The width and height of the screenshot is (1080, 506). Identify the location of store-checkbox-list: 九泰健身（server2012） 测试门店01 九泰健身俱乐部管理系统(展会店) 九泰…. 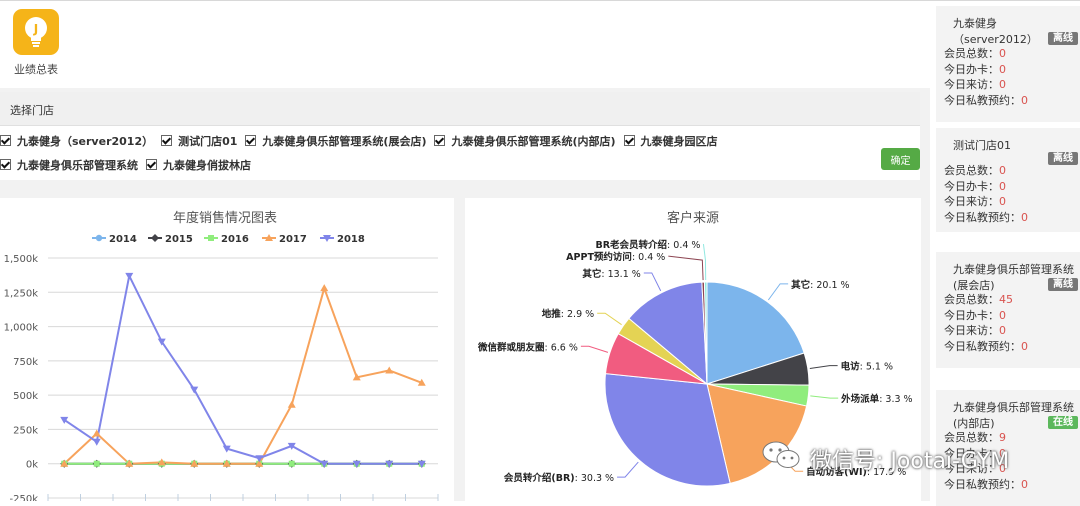
(430, 154).